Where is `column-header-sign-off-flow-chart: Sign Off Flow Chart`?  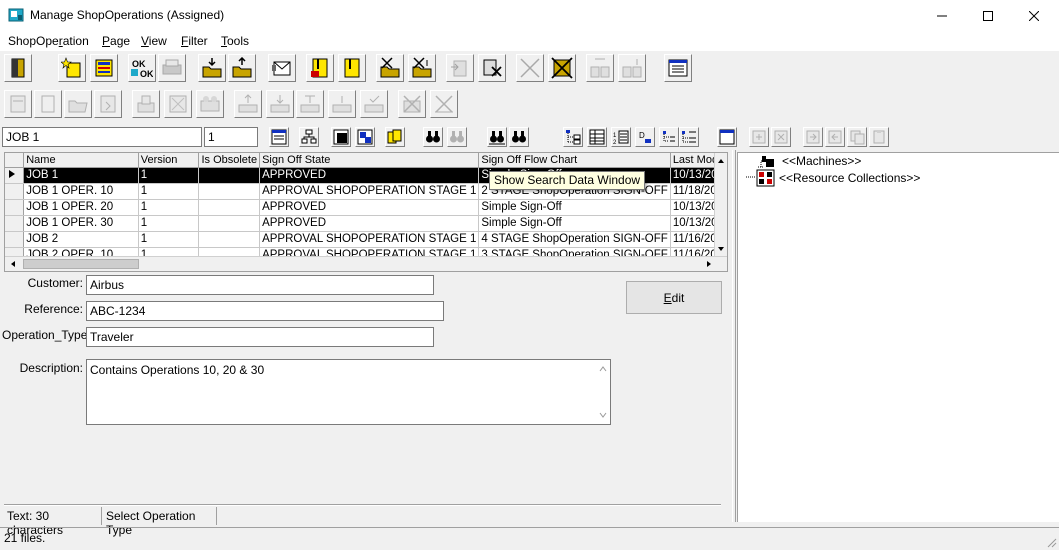
column-header-sign-off-flow-chart: Sign Off Flow Chart is located at coordinates (574, 160).